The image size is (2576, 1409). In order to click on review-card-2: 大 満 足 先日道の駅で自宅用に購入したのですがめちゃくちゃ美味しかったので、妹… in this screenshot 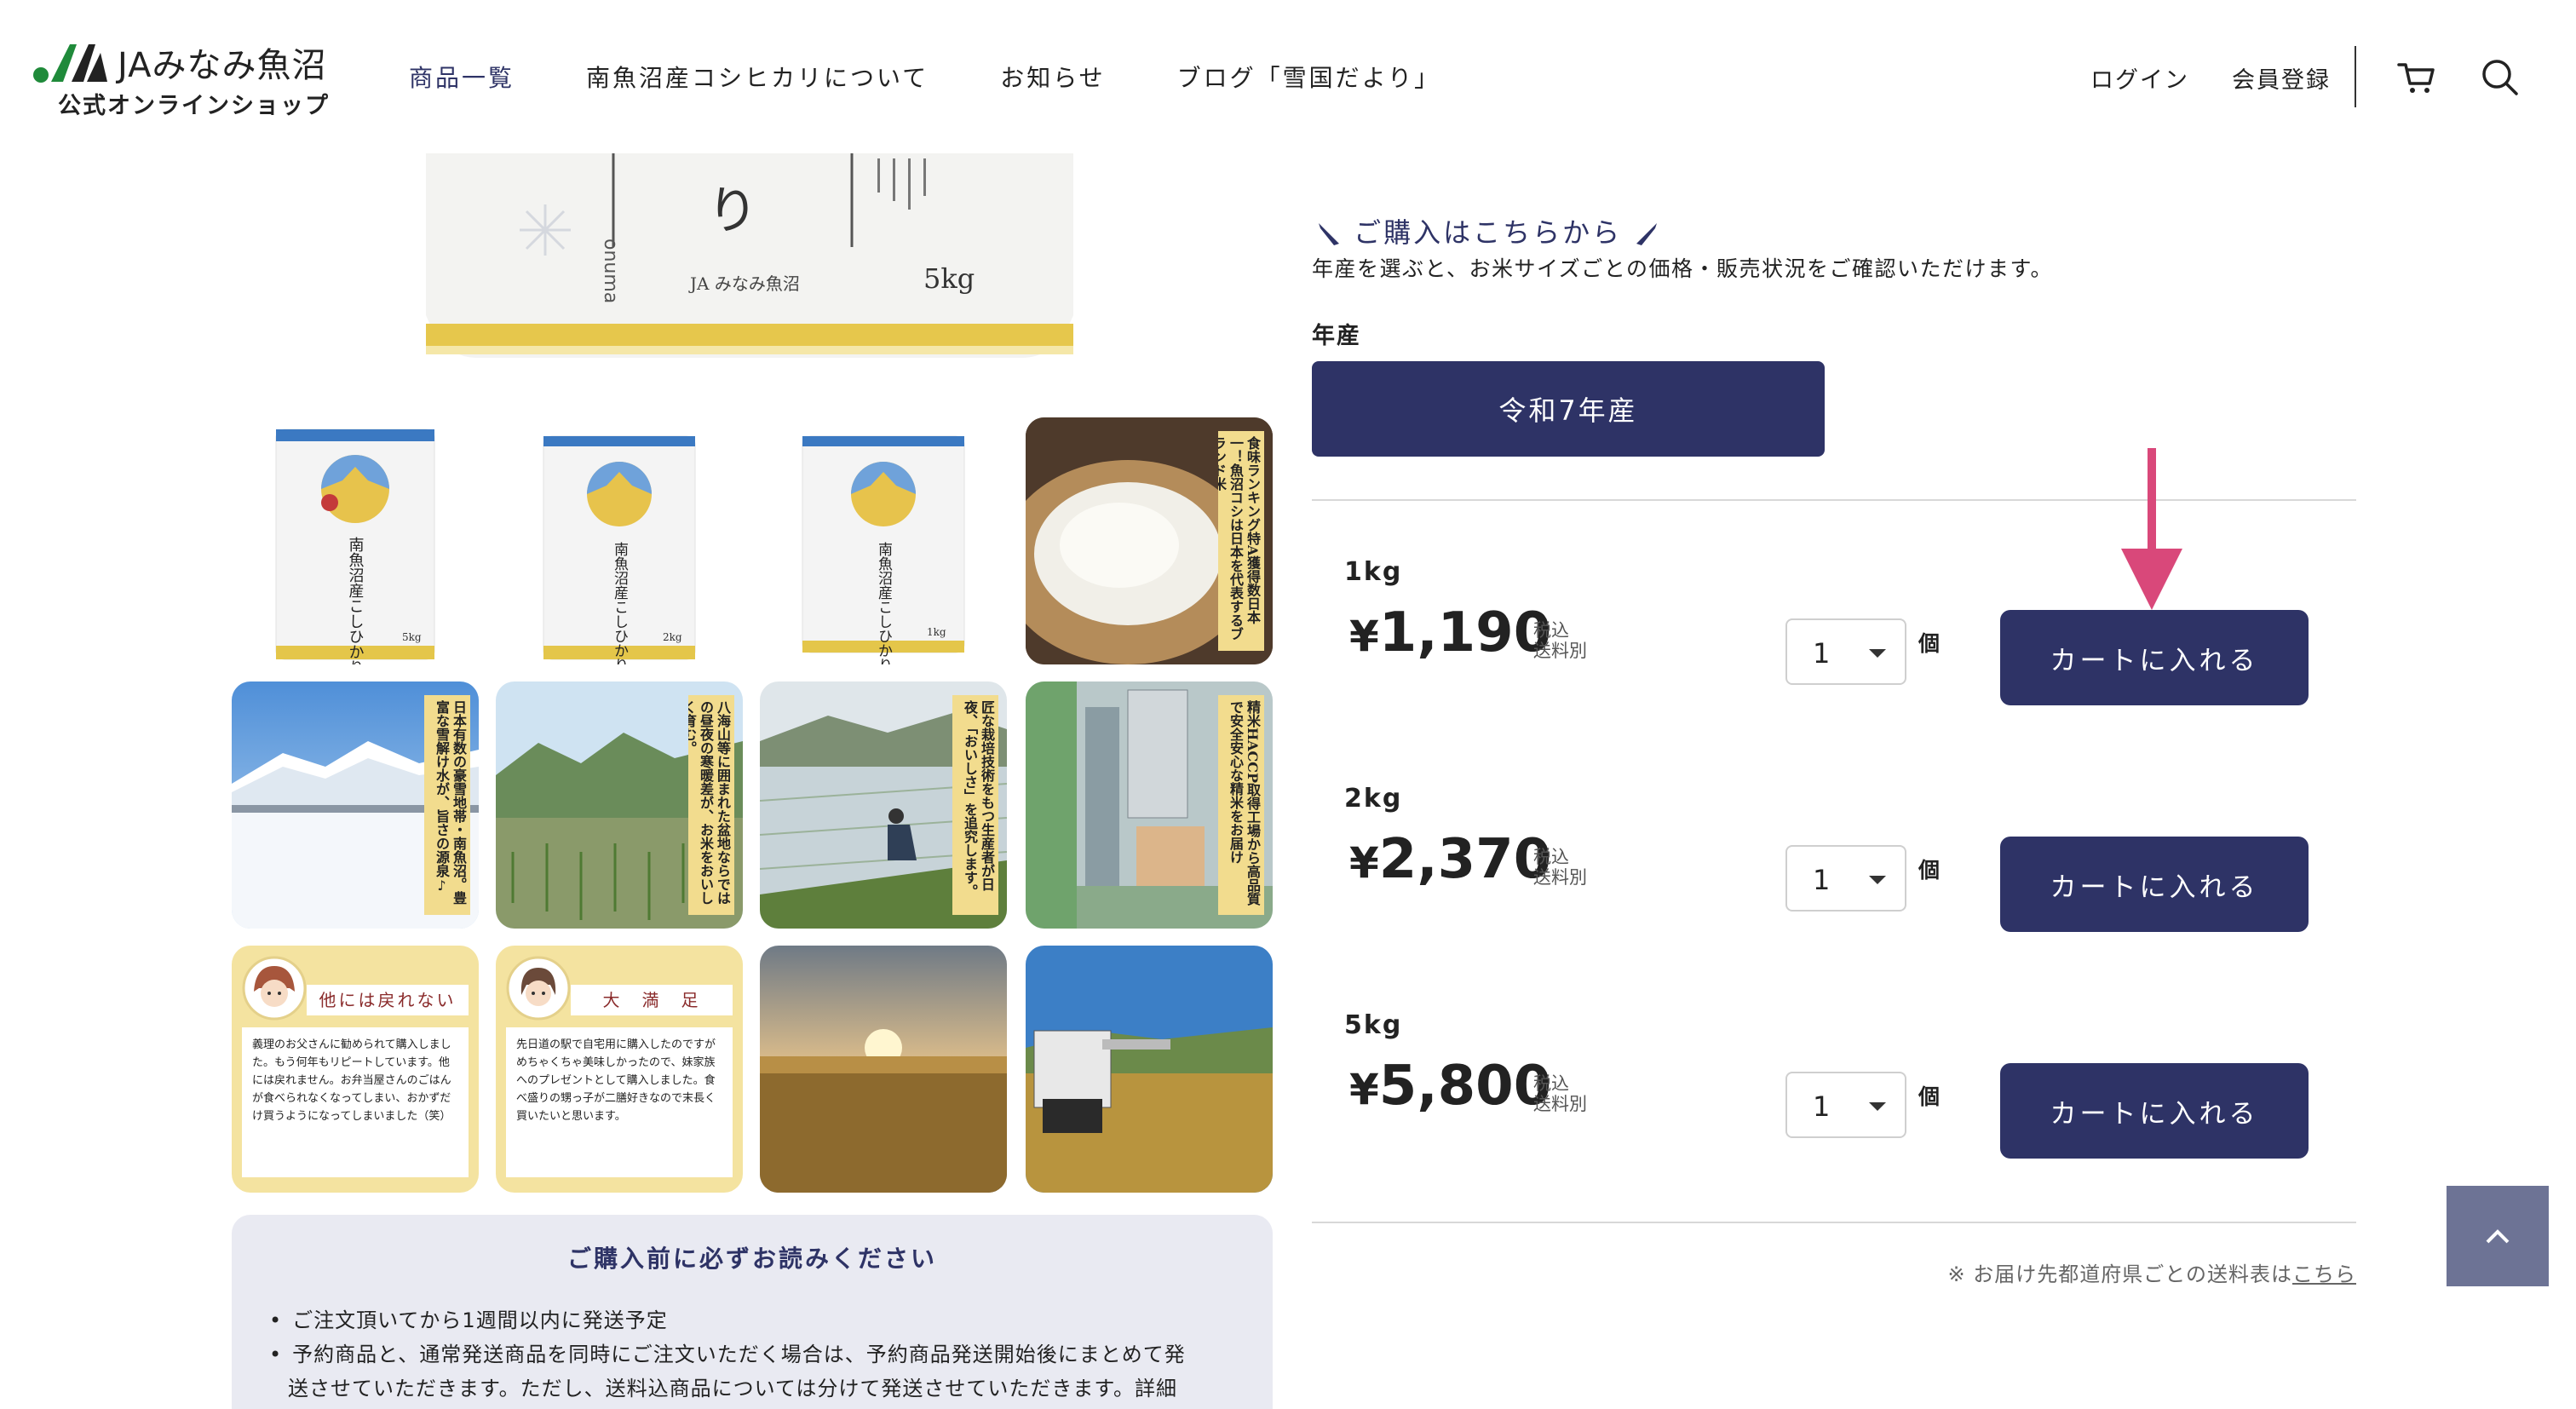, I will do `click(619, 1069)`.